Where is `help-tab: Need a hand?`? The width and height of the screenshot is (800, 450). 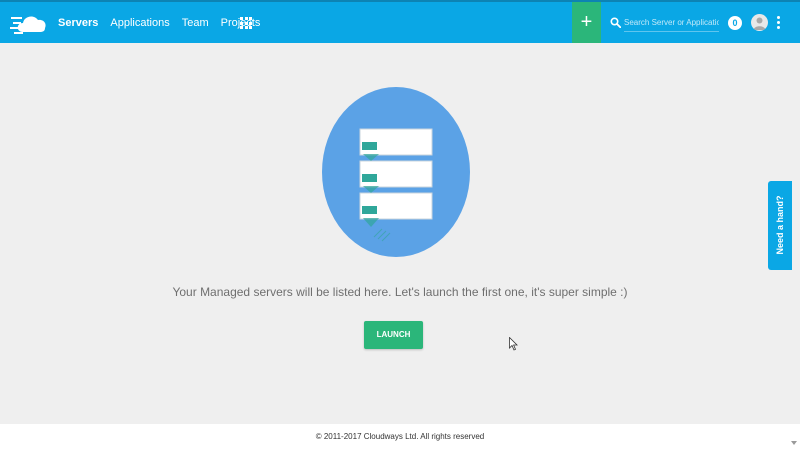 help-tab: Need a hand? is located at coordinates (780, 225).